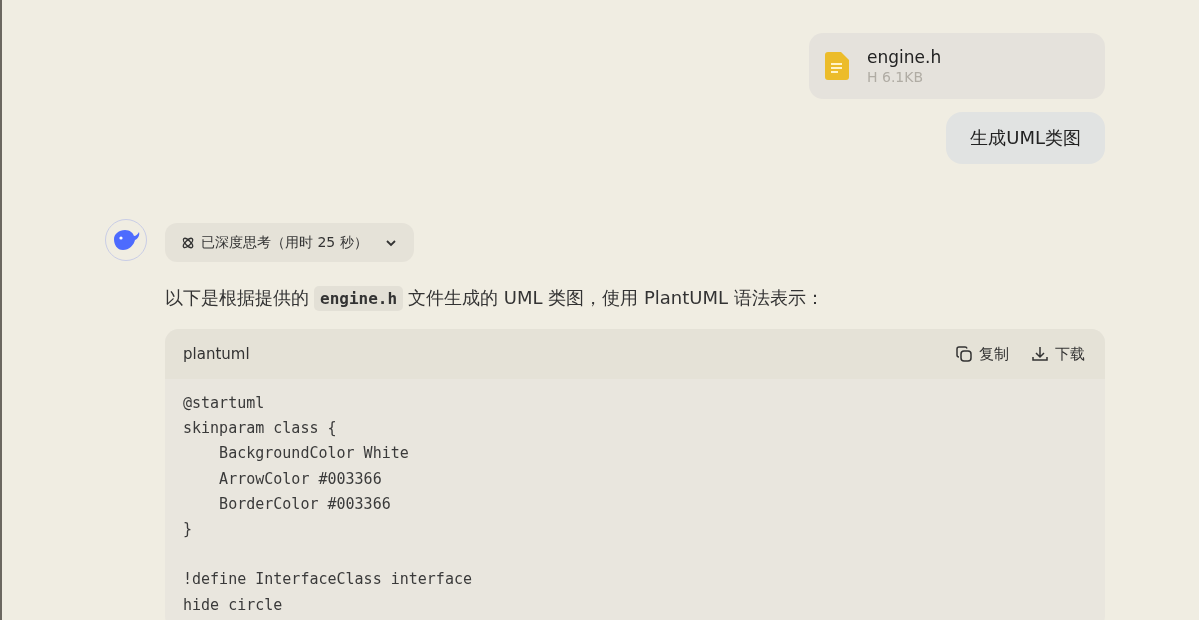 Image resolution: width=1199 pixels, height=620 pixels. Describe the element at coordinates (896, 77) in the screenshot. I see `file-meta: H 6.1KB` at that location.